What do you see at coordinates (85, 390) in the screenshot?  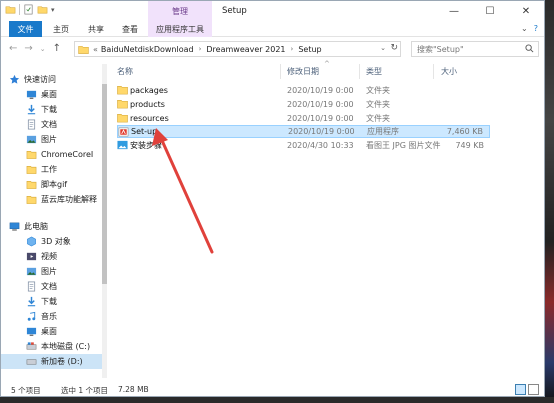 I see `status-selected: 选中 1 个项目` at bounding box center [85, 390].